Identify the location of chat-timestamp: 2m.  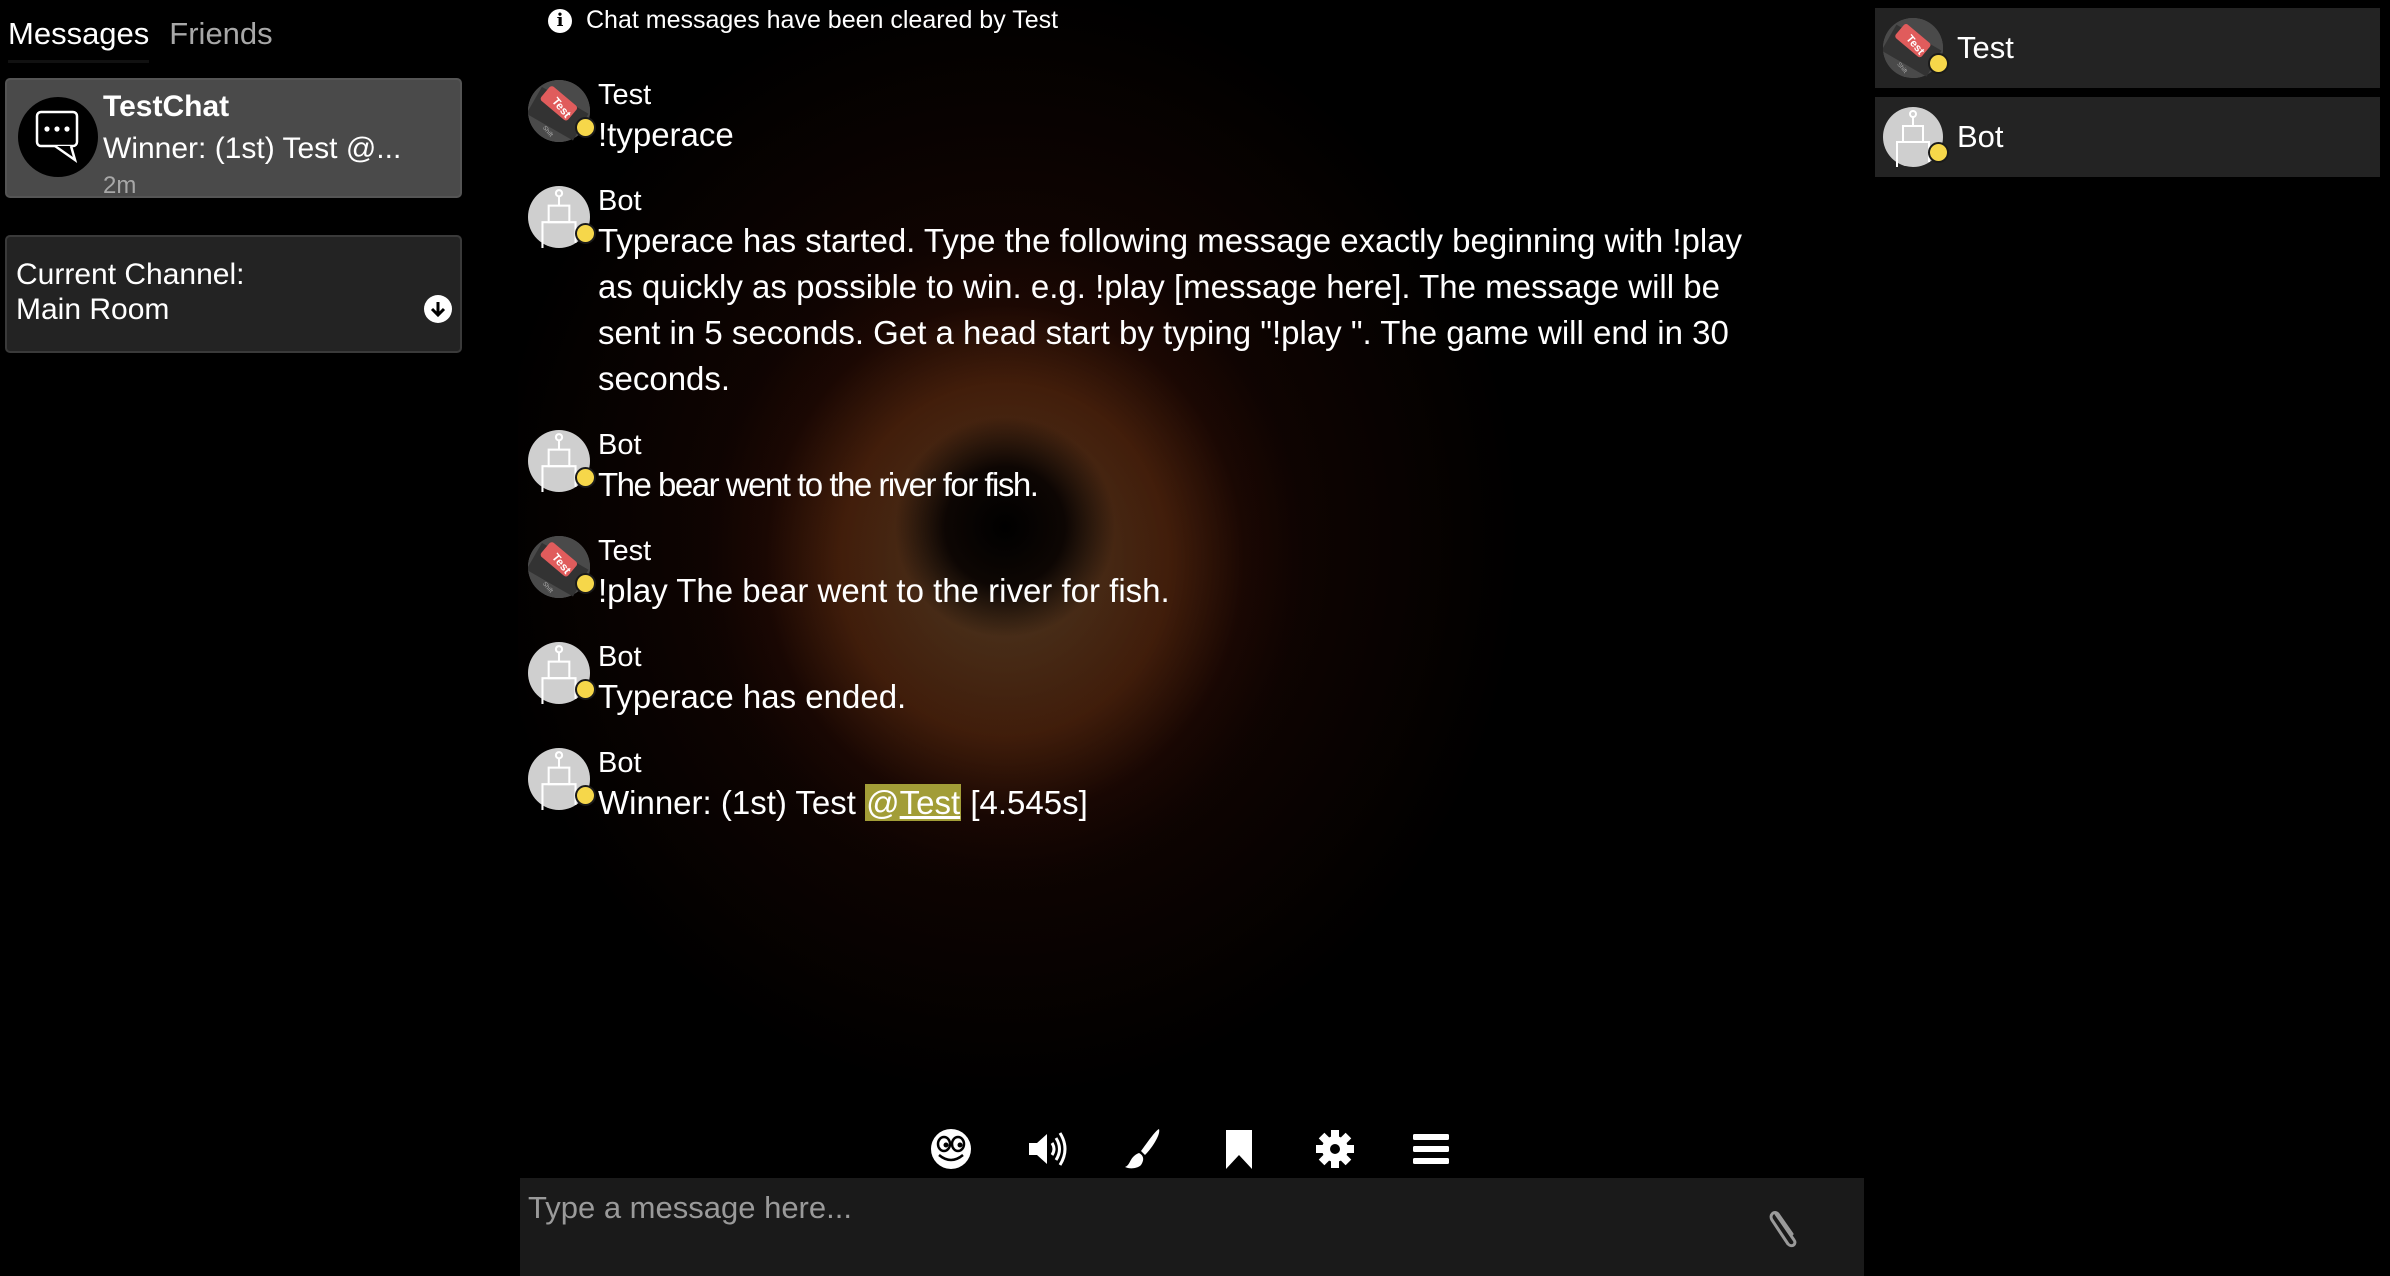
(120, 185).